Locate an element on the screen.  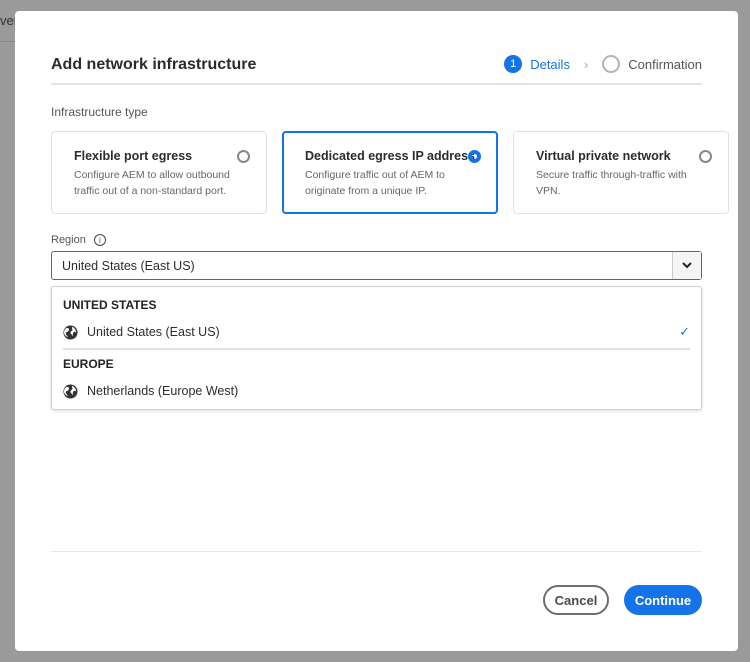
region-label-row: Region i is located at coordinates (78, 240).